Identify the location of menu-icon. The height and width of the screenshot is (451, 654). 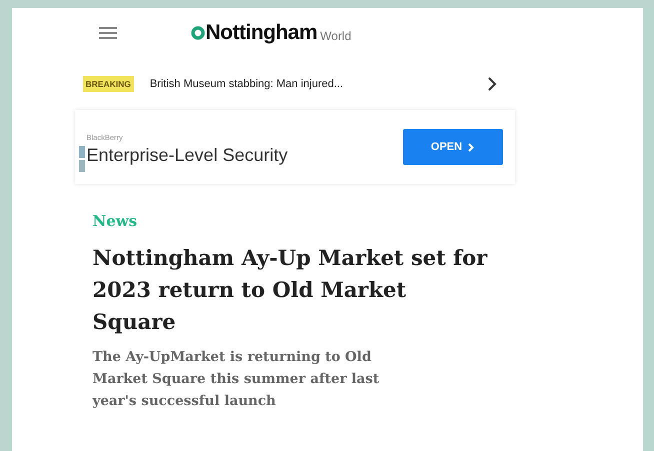
(107, 33).